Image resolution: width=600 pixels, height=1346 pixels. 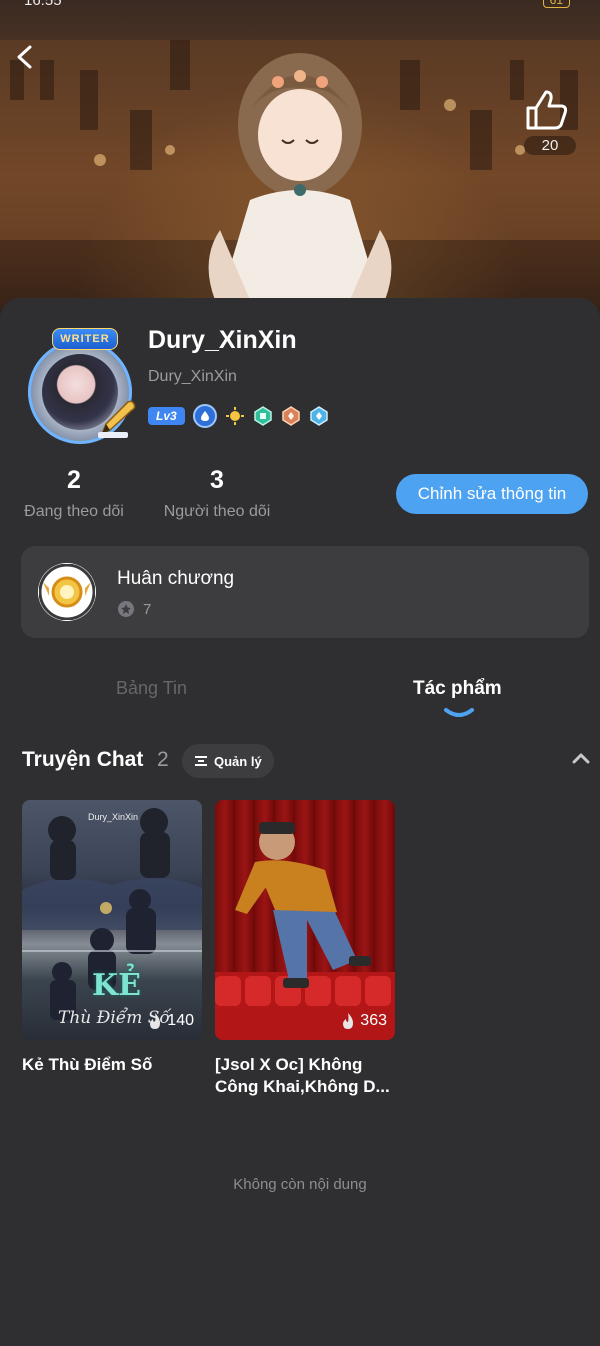 What do you see at coordinates (151, 688) in the screenshot?
I see `tab-news-feed: Bảng Tin` at bounding box center [151, 688].